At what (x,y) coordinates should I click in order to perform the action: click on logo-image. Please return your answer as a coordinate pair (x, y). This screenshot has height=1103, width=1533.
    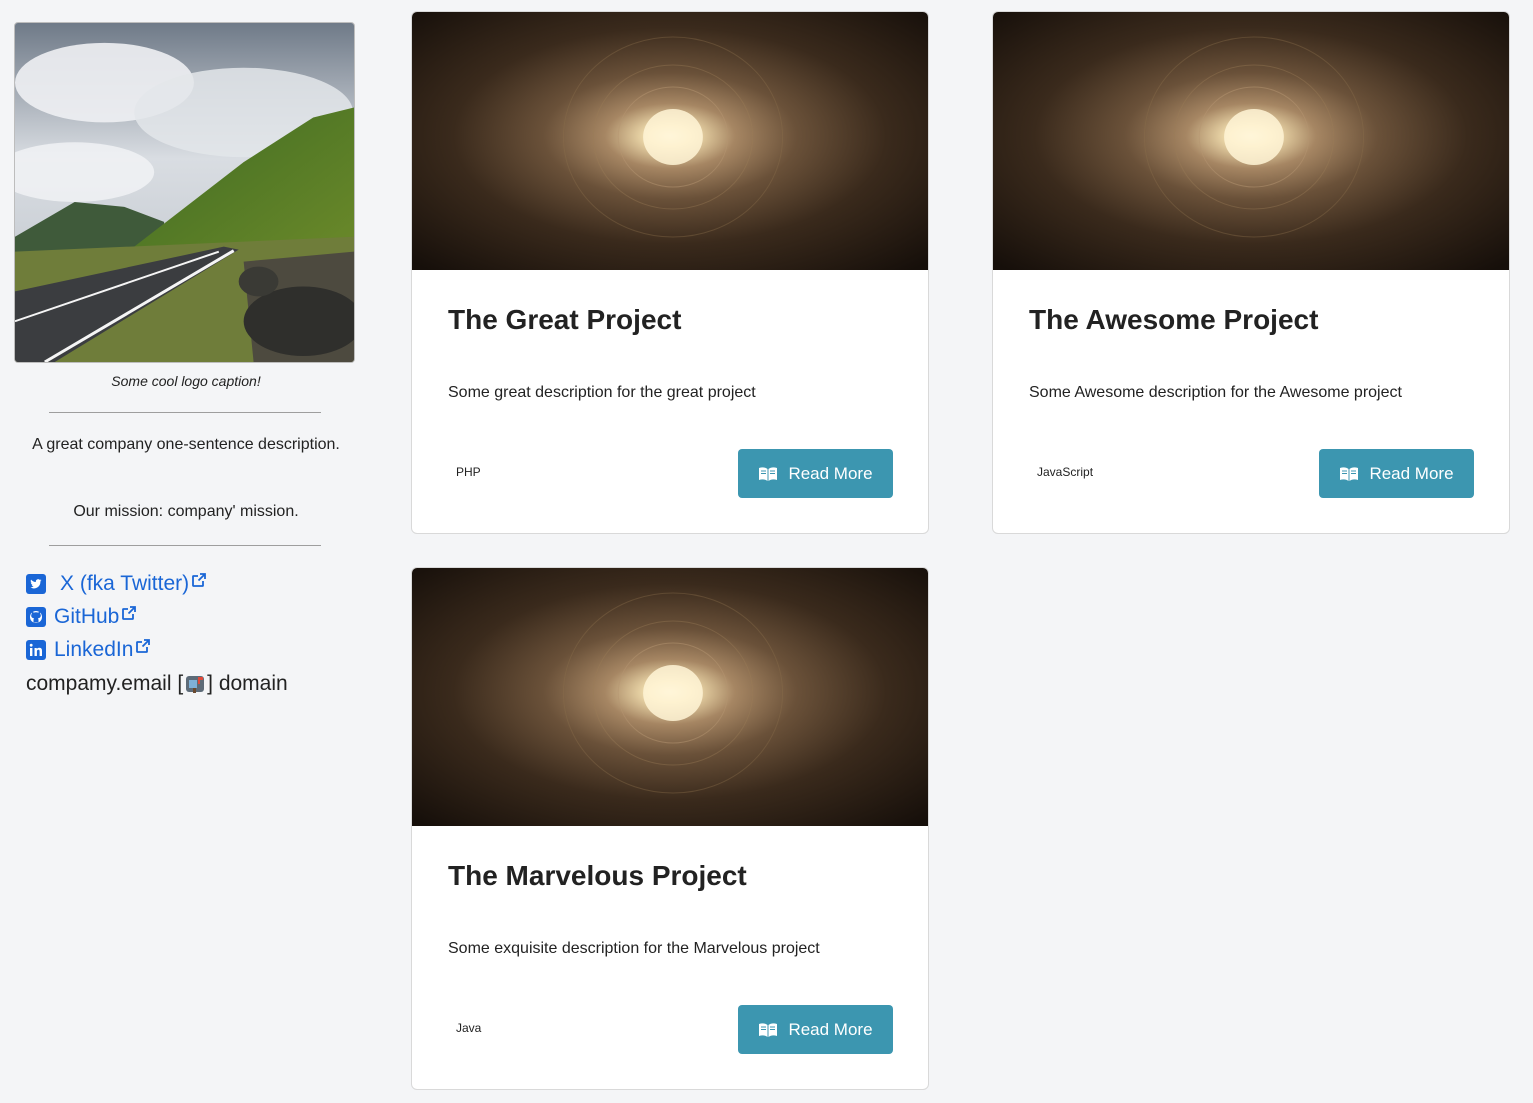
    Looking at the image, I should click on (184, 192).